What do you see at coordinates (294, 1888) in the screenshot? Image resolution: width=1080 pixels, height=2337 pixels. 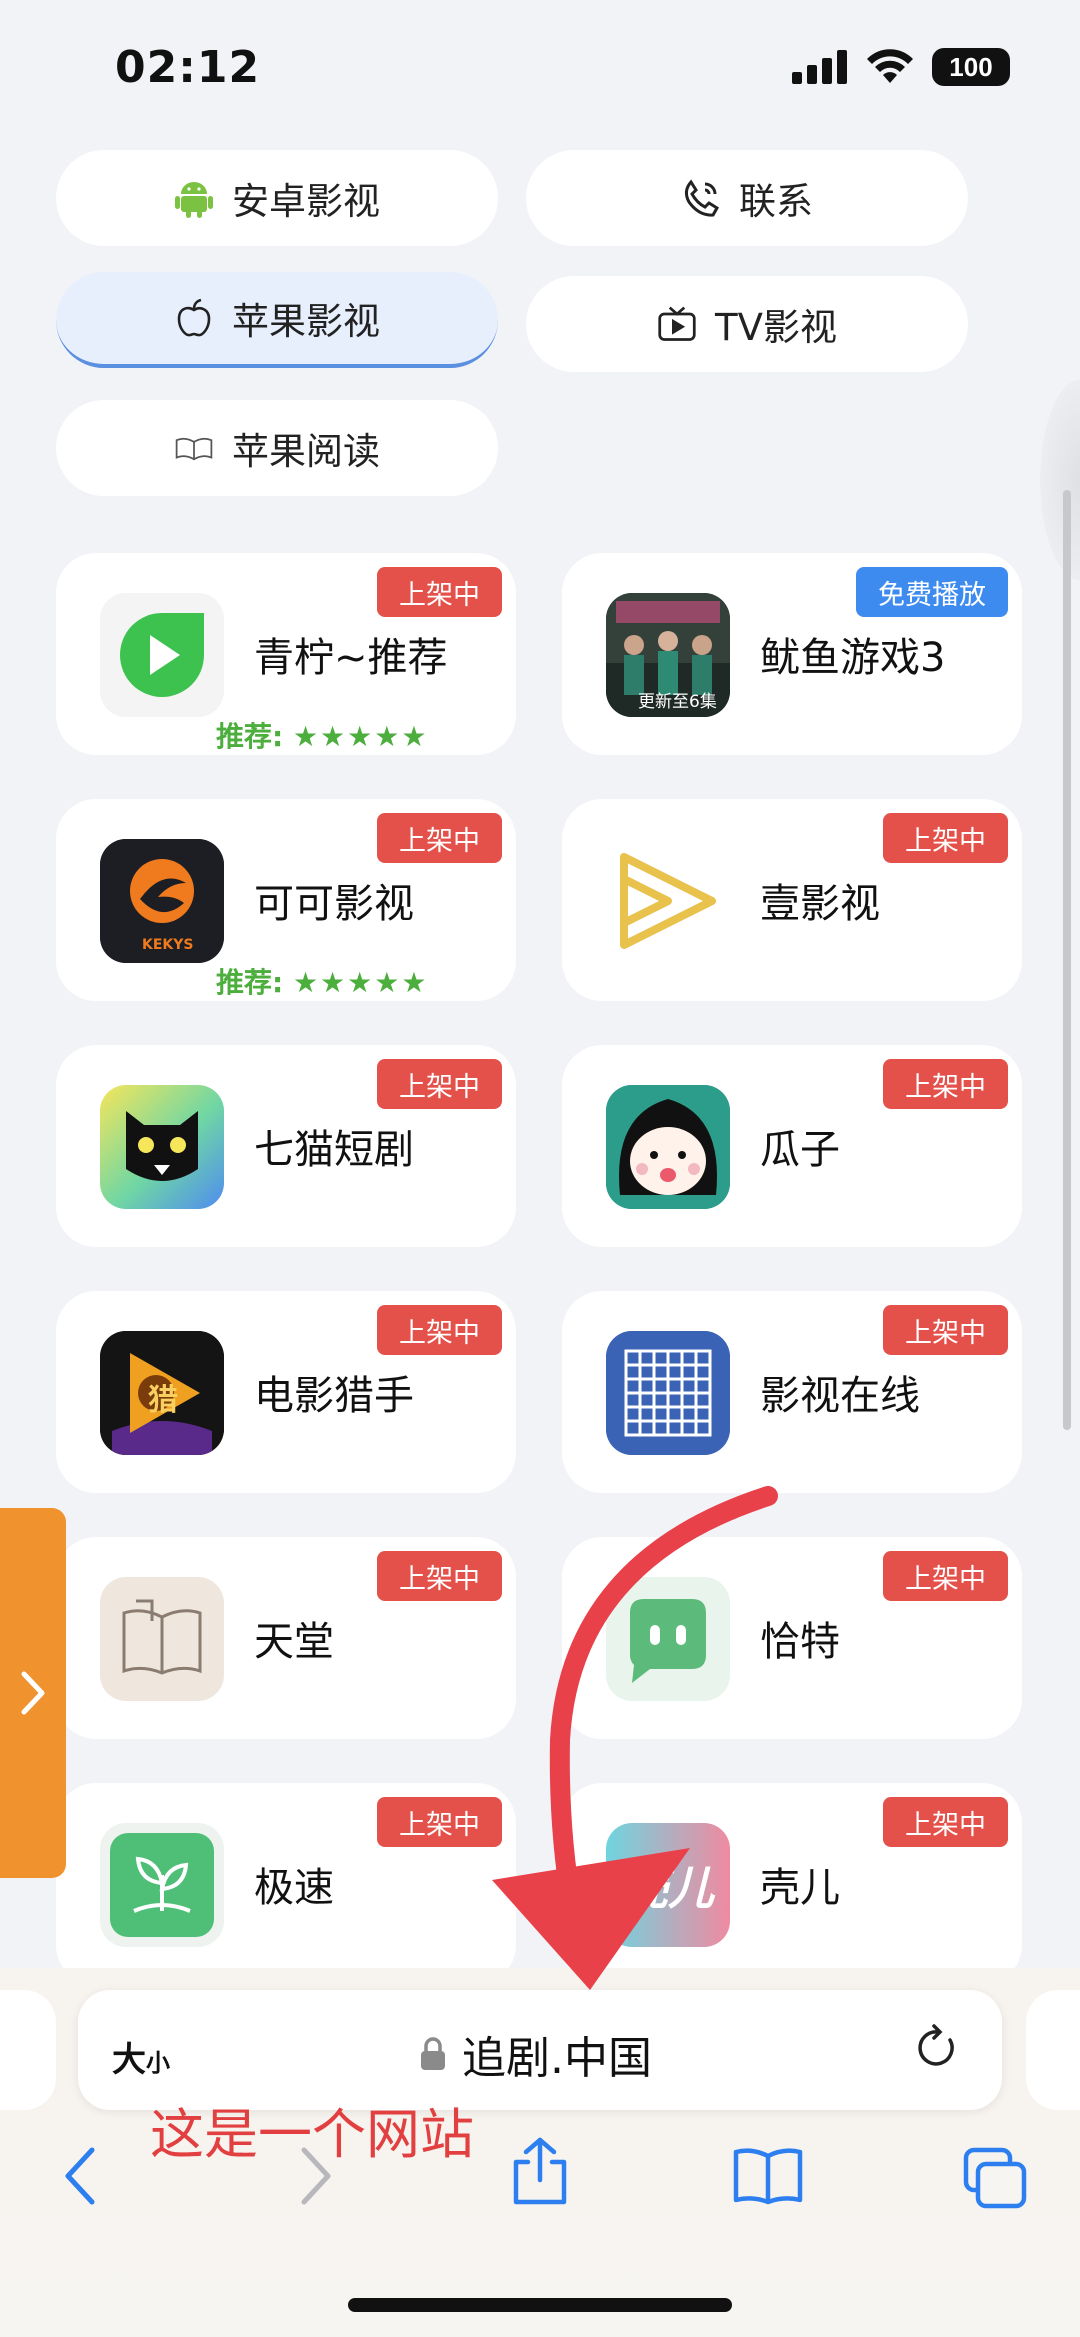 I see `app-name: 极速` at bounding box center [294, 1888].